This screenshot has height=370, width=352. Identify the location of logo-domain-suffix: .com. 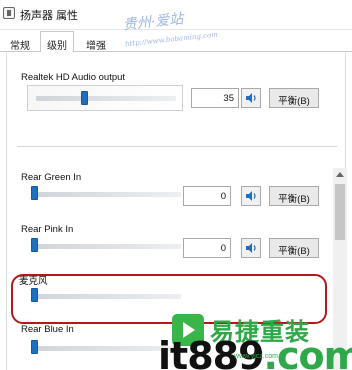
(307, 352).